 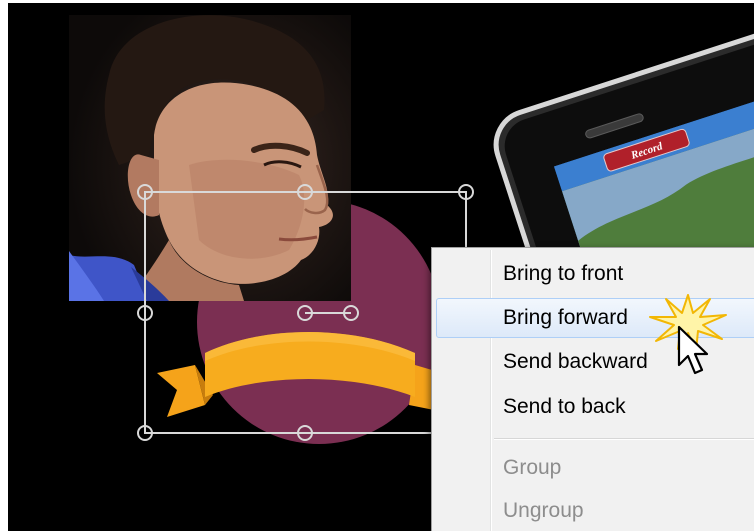 What do you see at coordinates (532, 467) in the screenshot?
I see `menu-item-label: Group` at bounding box center [532, 467].